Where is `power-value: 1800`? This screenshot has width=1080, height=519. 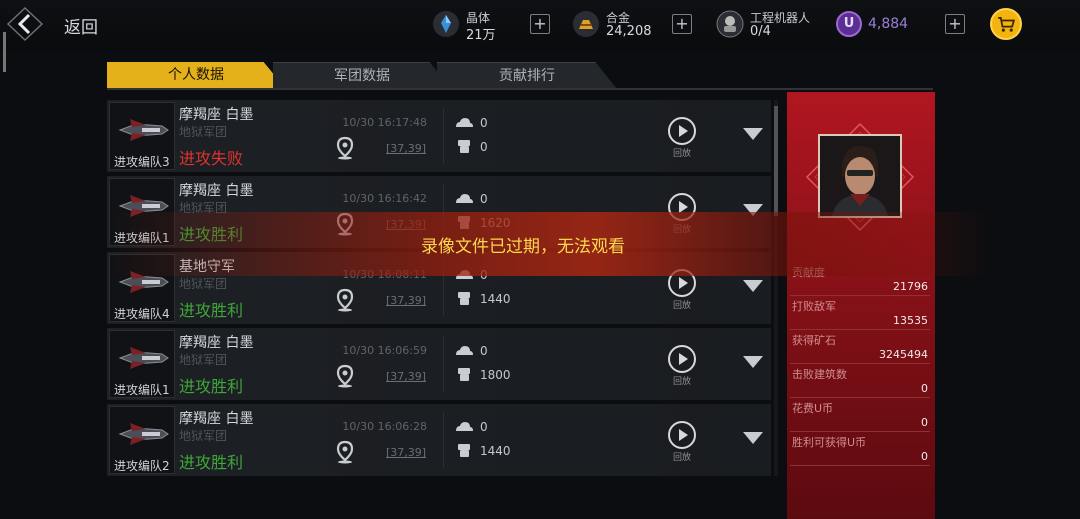
power-value: 1800 is located at coordinates (495, 375).